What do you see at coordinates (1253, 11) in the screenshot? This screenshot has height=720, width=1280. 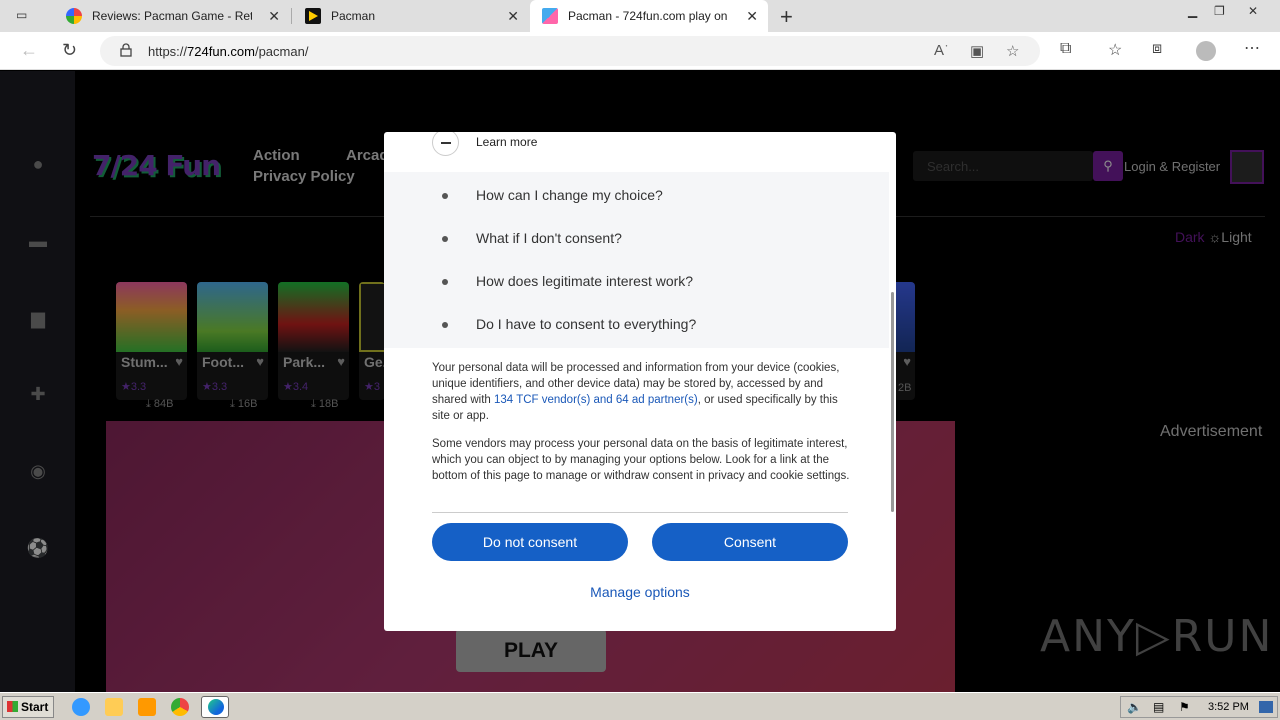 I see `window-close-icon: ✕` at bounding box center [1253, 11].